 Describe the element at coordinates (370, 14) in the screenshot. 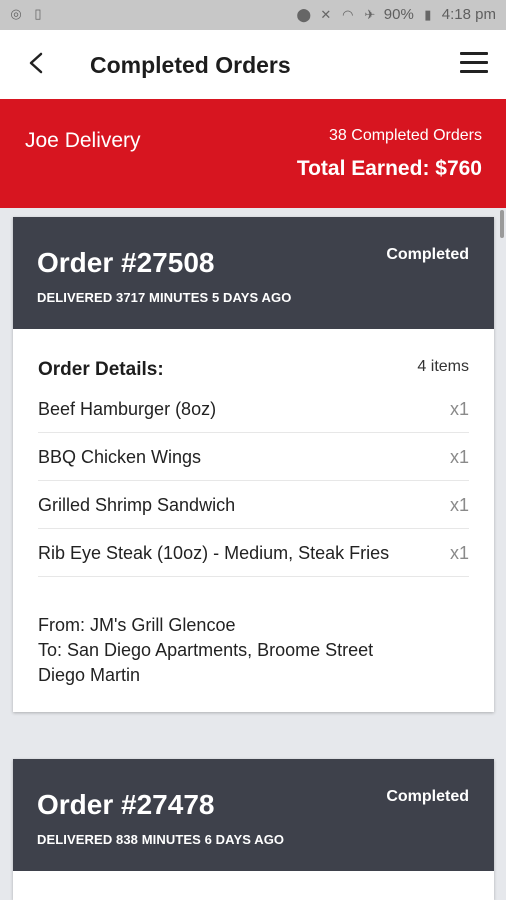

I see `airplane-icon: ✈` at that location.